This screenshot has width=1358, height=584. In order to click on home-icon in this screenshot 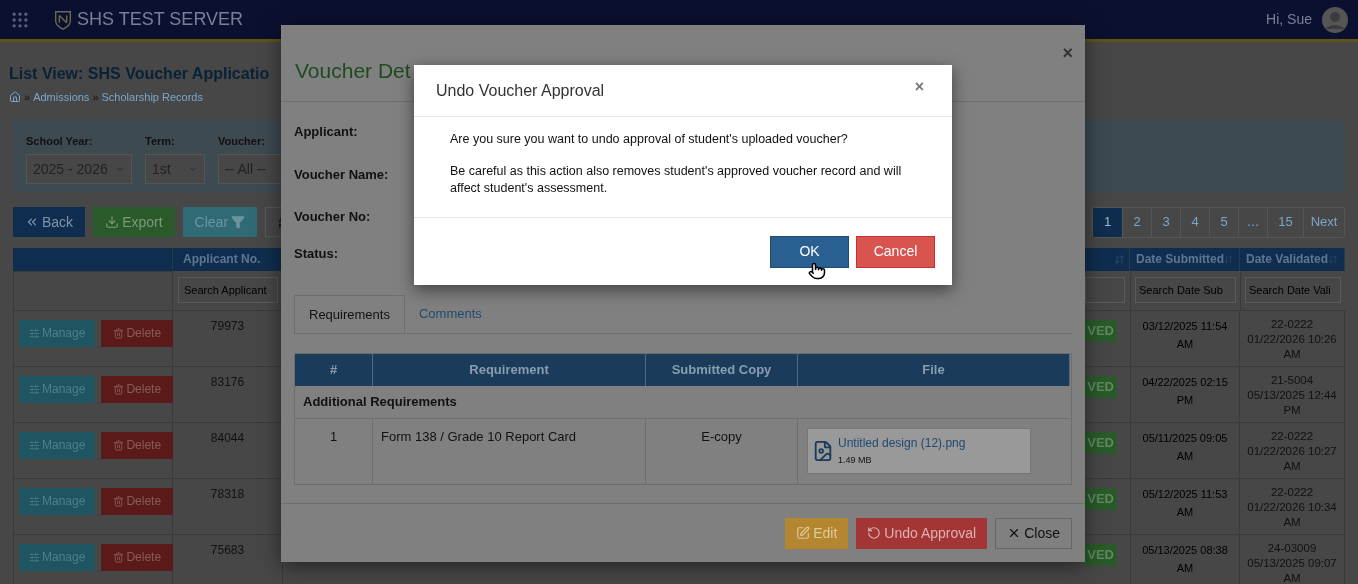, I will do `click(15, 97)`.